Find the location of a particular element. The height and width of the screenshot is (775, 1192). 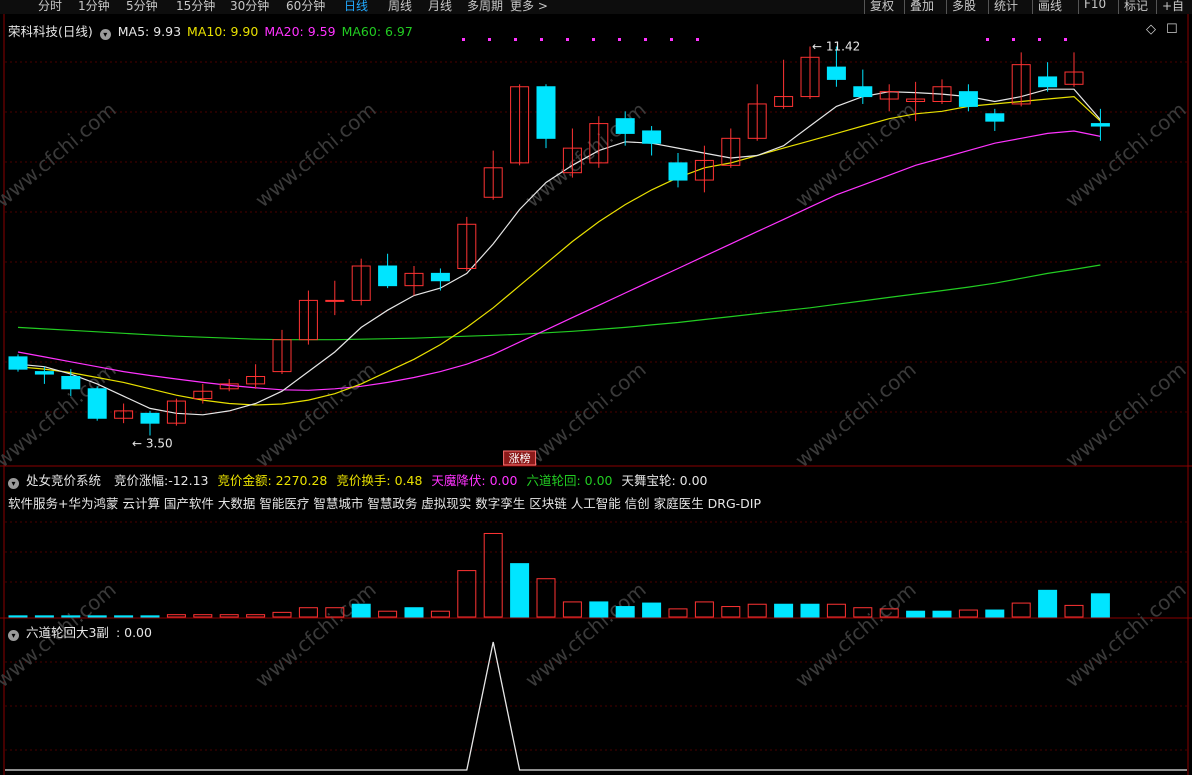

ma-label-0: MA5: 9.93 is located at coordinates (149, 31).